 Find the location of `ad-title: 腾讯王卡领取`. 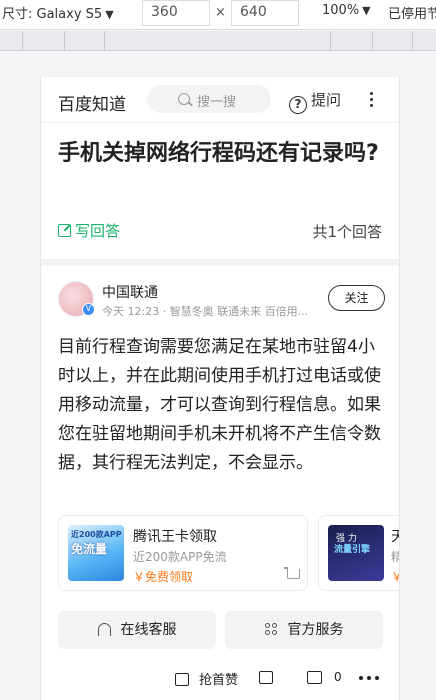

ad-title: 腾讯王卡领取 is located at coordinates (175, 537).